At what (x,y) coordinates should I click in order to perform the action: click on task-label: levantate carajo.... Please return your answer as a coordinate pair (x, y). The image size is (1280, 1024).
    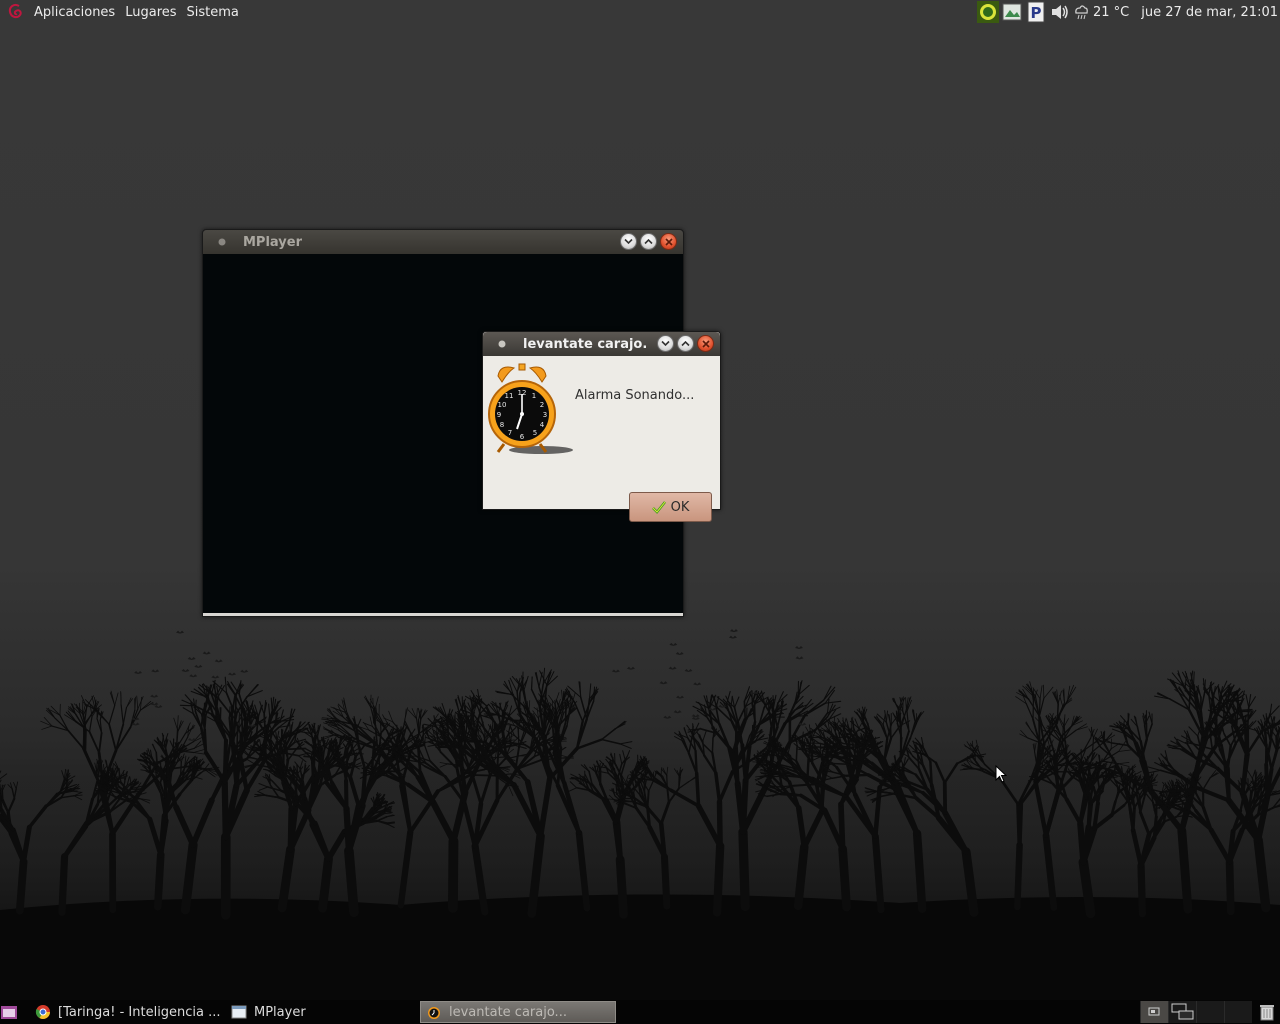
    Looking at the image, I should click on (508, 1012).